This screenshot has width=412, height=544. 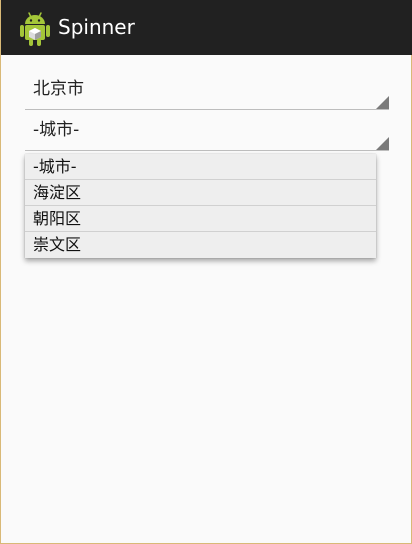 I want to click on province-spinner: 北京市, so click(x=207, y=92).